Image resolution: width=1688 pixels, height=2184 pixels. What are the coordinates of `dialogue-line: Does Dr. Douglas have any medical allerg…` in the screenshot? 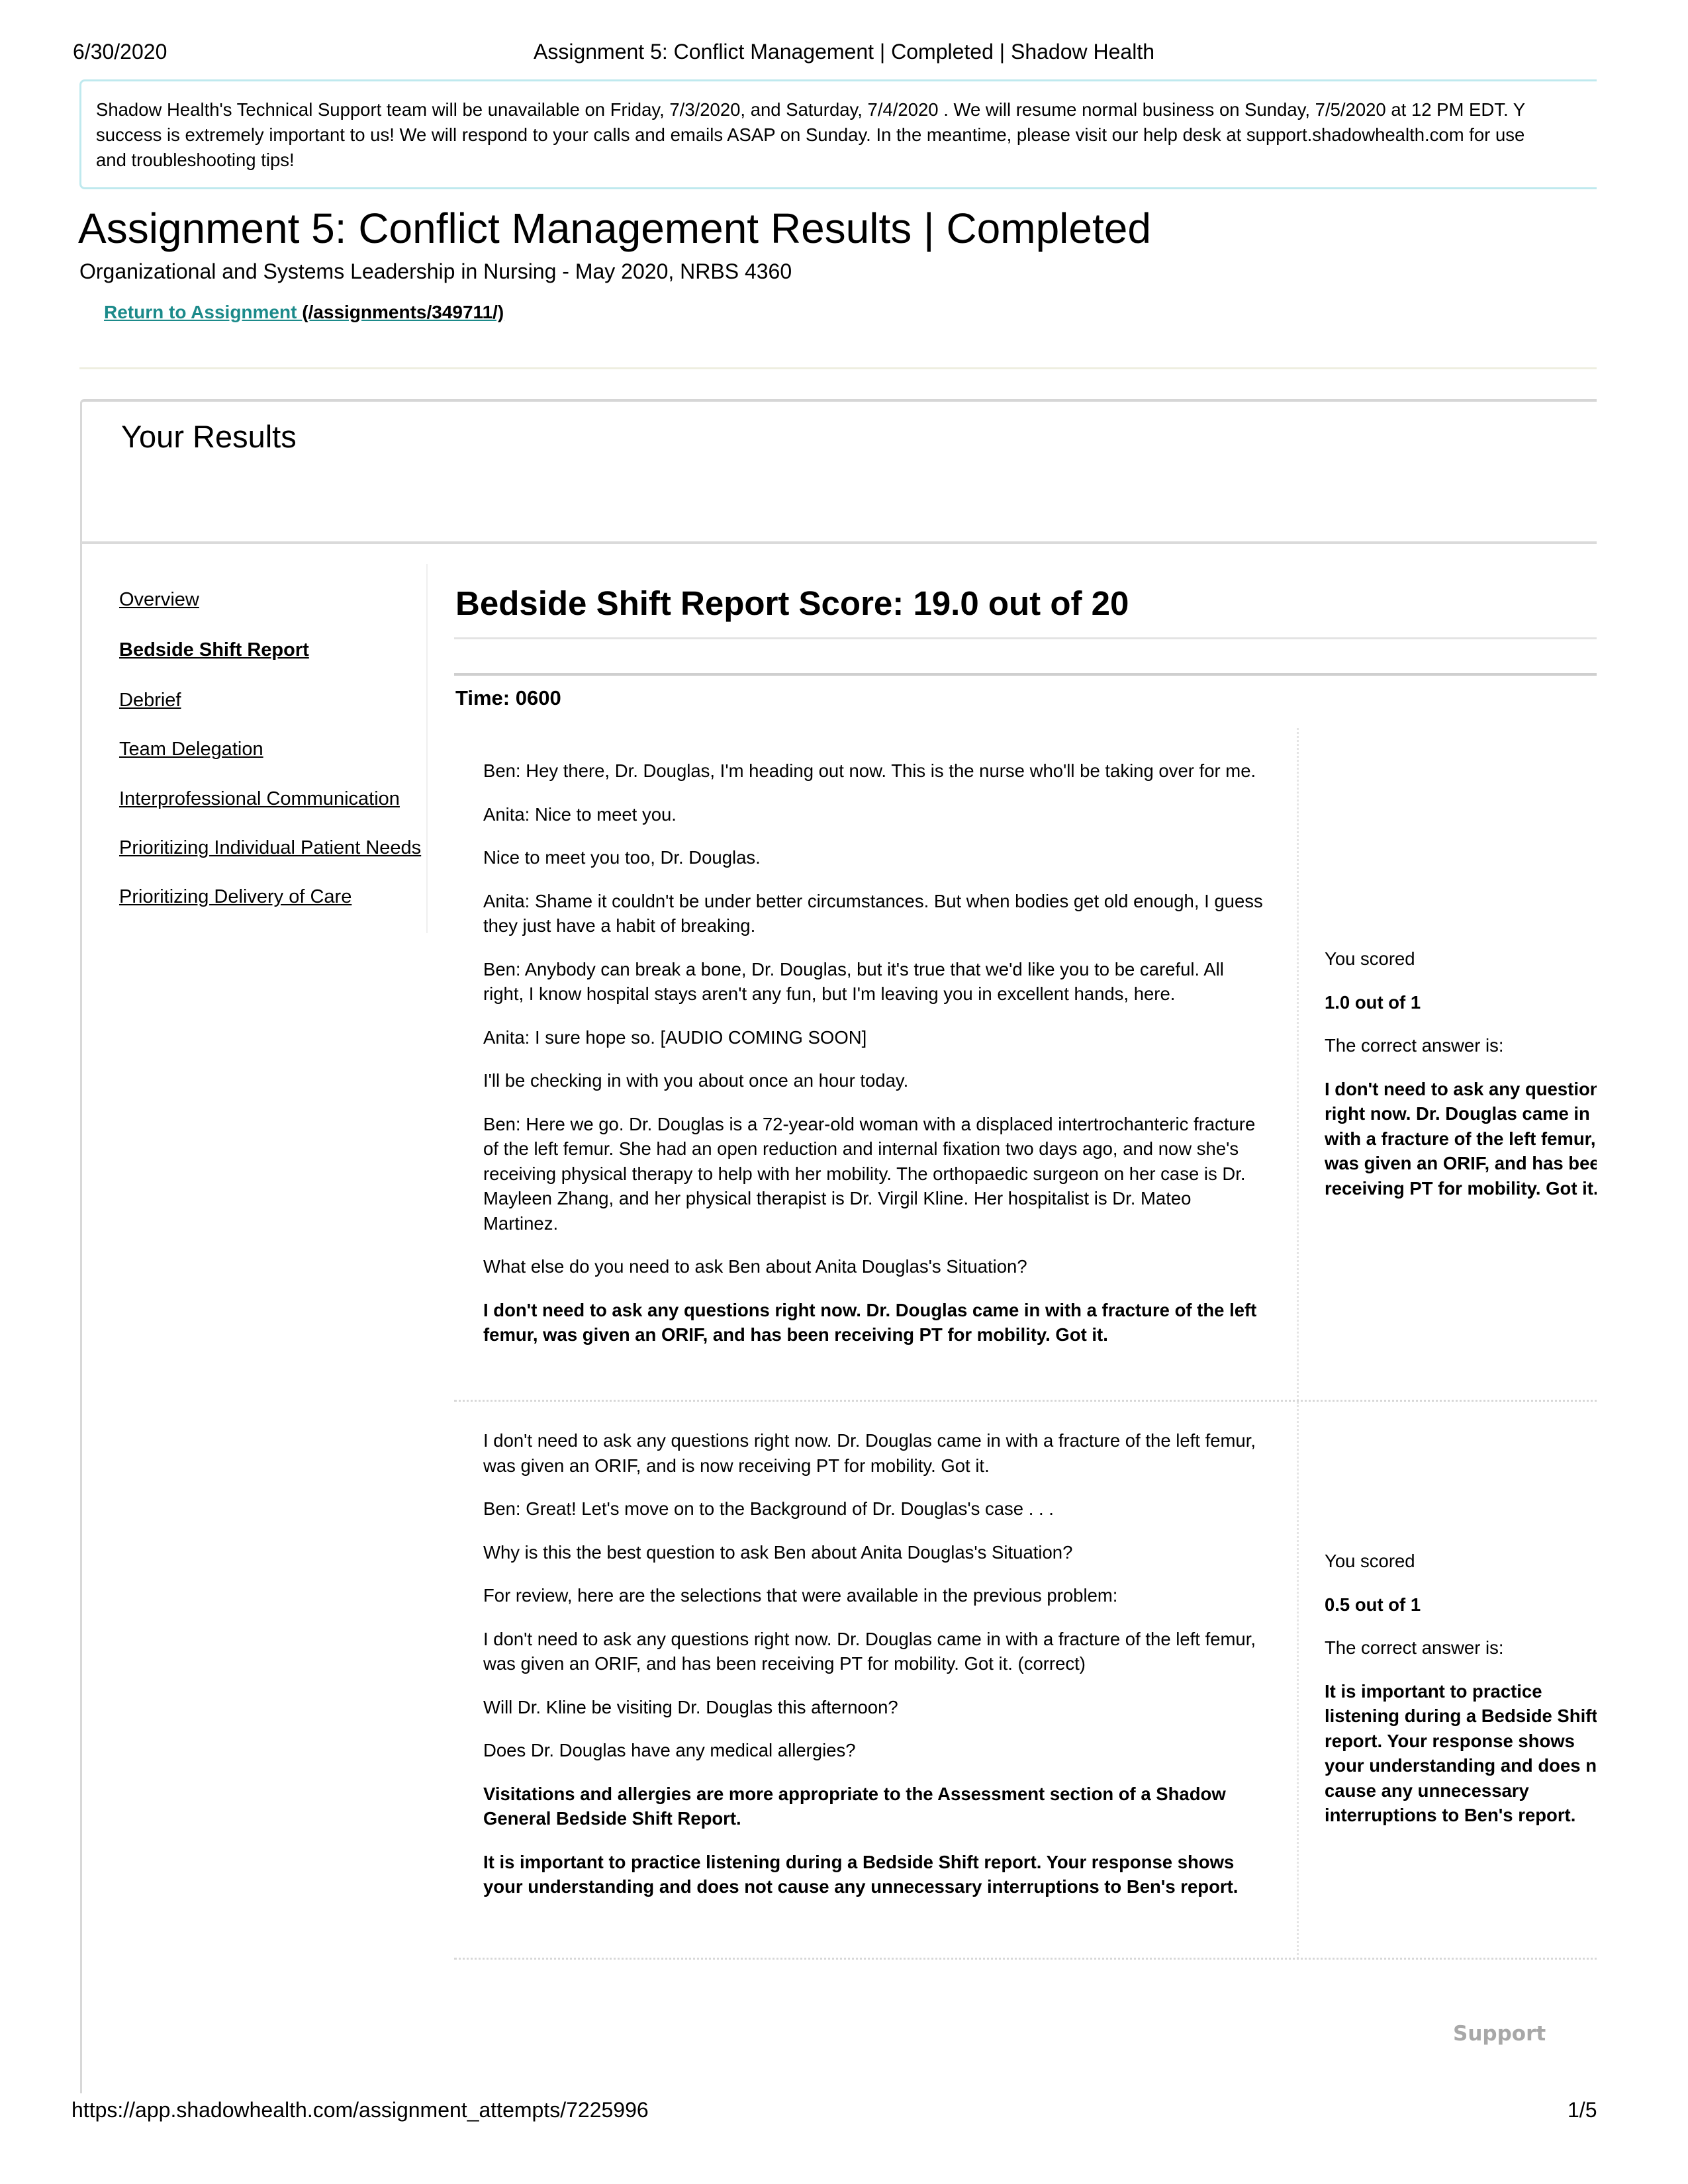 It's located at (669, 1750).